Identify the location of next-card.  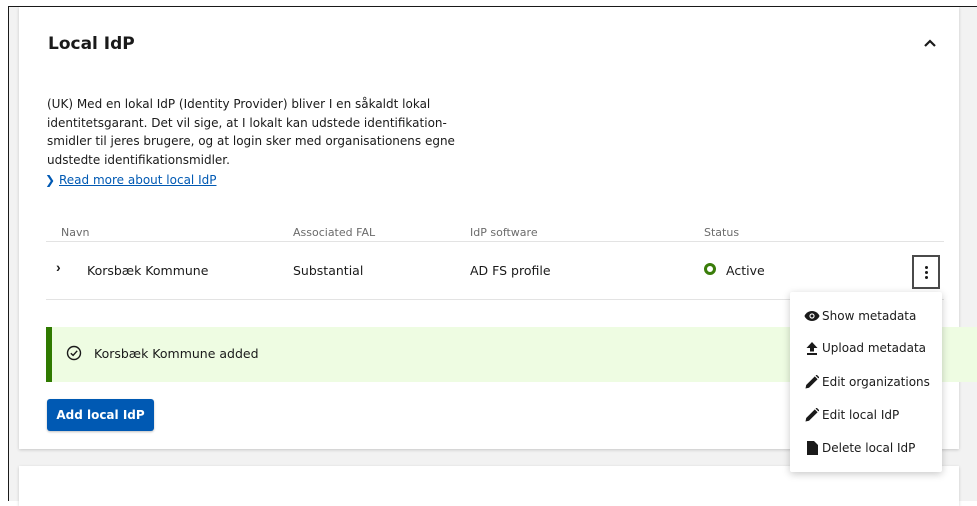
(489, 486).